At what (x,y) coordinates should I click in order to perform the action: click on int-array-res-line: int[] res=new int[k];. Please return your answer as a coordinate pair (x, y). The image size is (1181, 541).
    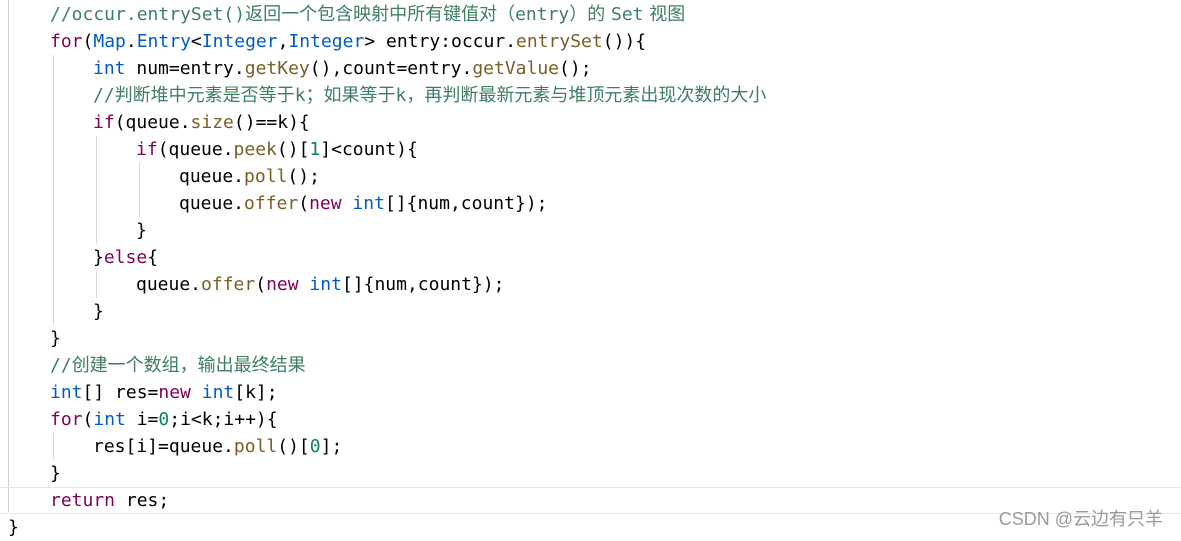
    Looking at the image, I should click on (139, 392).